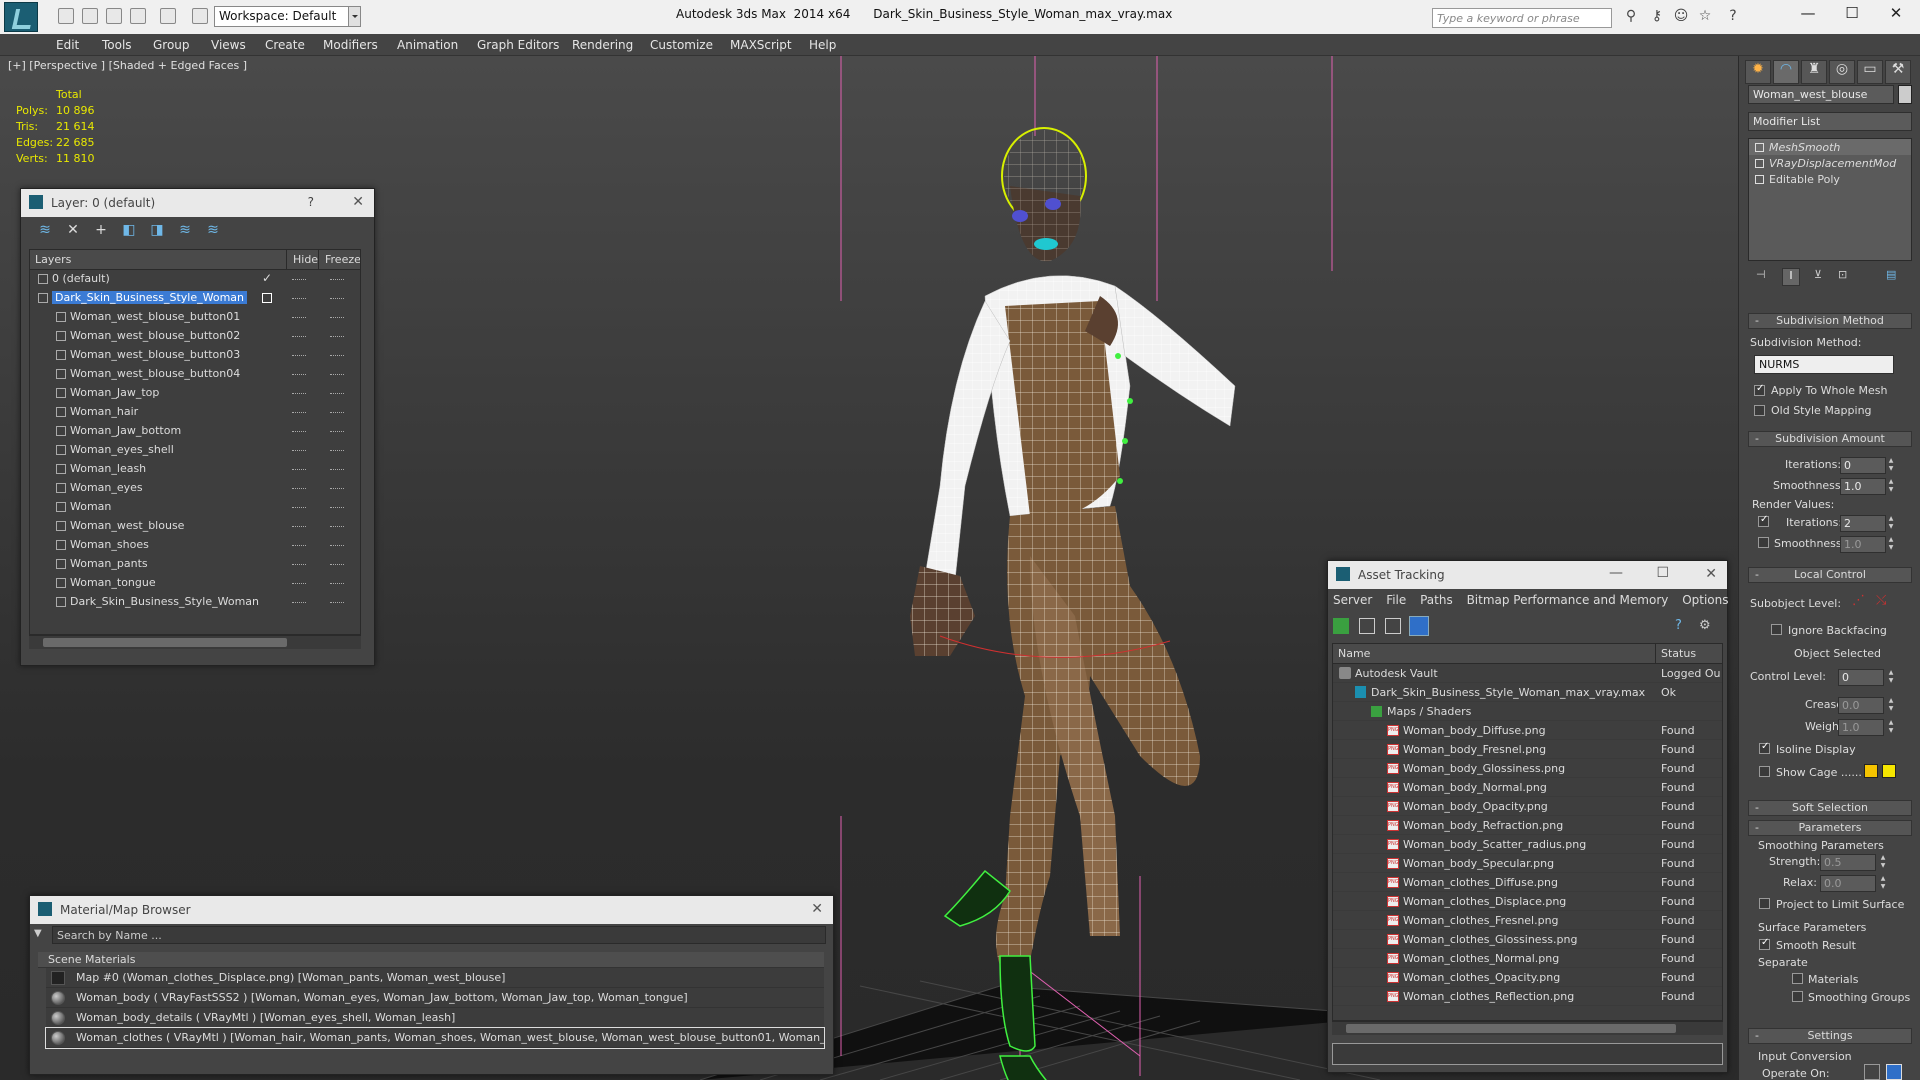  Describe the element at coordinates (1527, 996) in the screenshot. I see `asset-row: PNG Woman_clothes_Reflection.png Found` at that location.